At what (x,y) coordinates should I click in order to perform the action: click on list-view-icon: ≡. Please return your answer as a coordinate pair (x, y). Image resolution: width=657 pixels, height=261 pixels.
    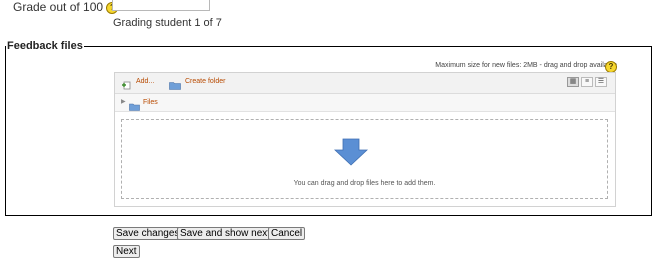
    Looking at the image, I should click on (587, 82).